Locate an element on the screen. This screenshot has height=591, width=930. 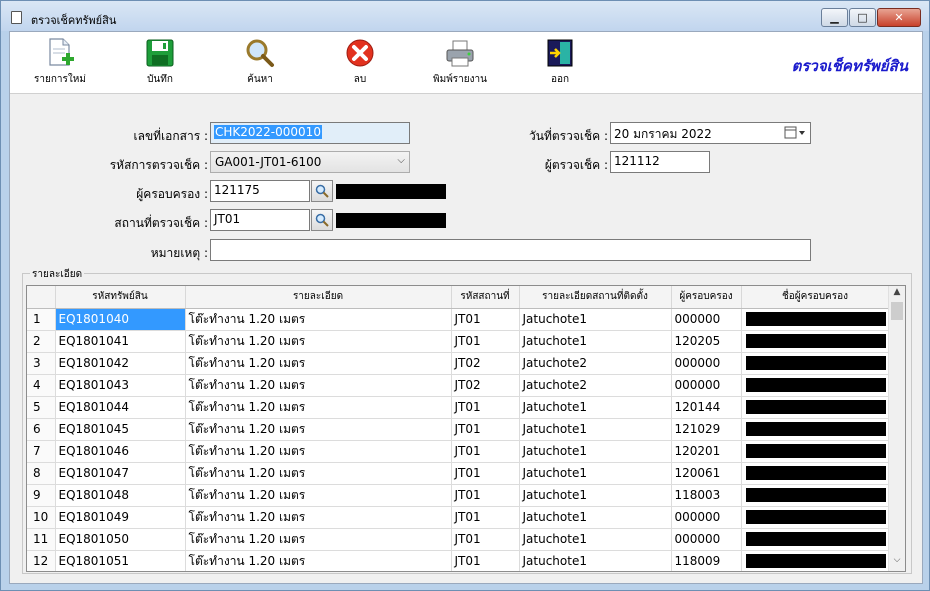
title-bar: ตรวจเช็คทรัพย์สิน ▁ □ ✕ is located at coordinates (465, 16).